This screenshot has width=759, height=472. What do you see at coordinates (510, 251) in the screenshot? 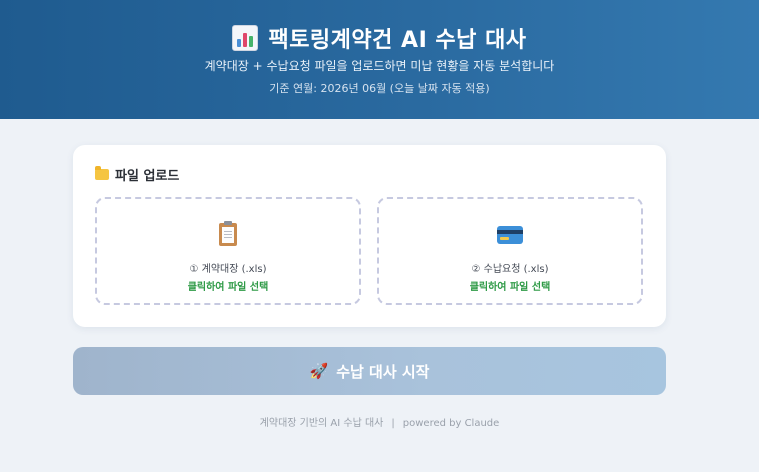
I see `payment-request-dropzone: ② 수납요청 (.xls) 클릭하여 파일 선택` at bounding box center [510, 251].